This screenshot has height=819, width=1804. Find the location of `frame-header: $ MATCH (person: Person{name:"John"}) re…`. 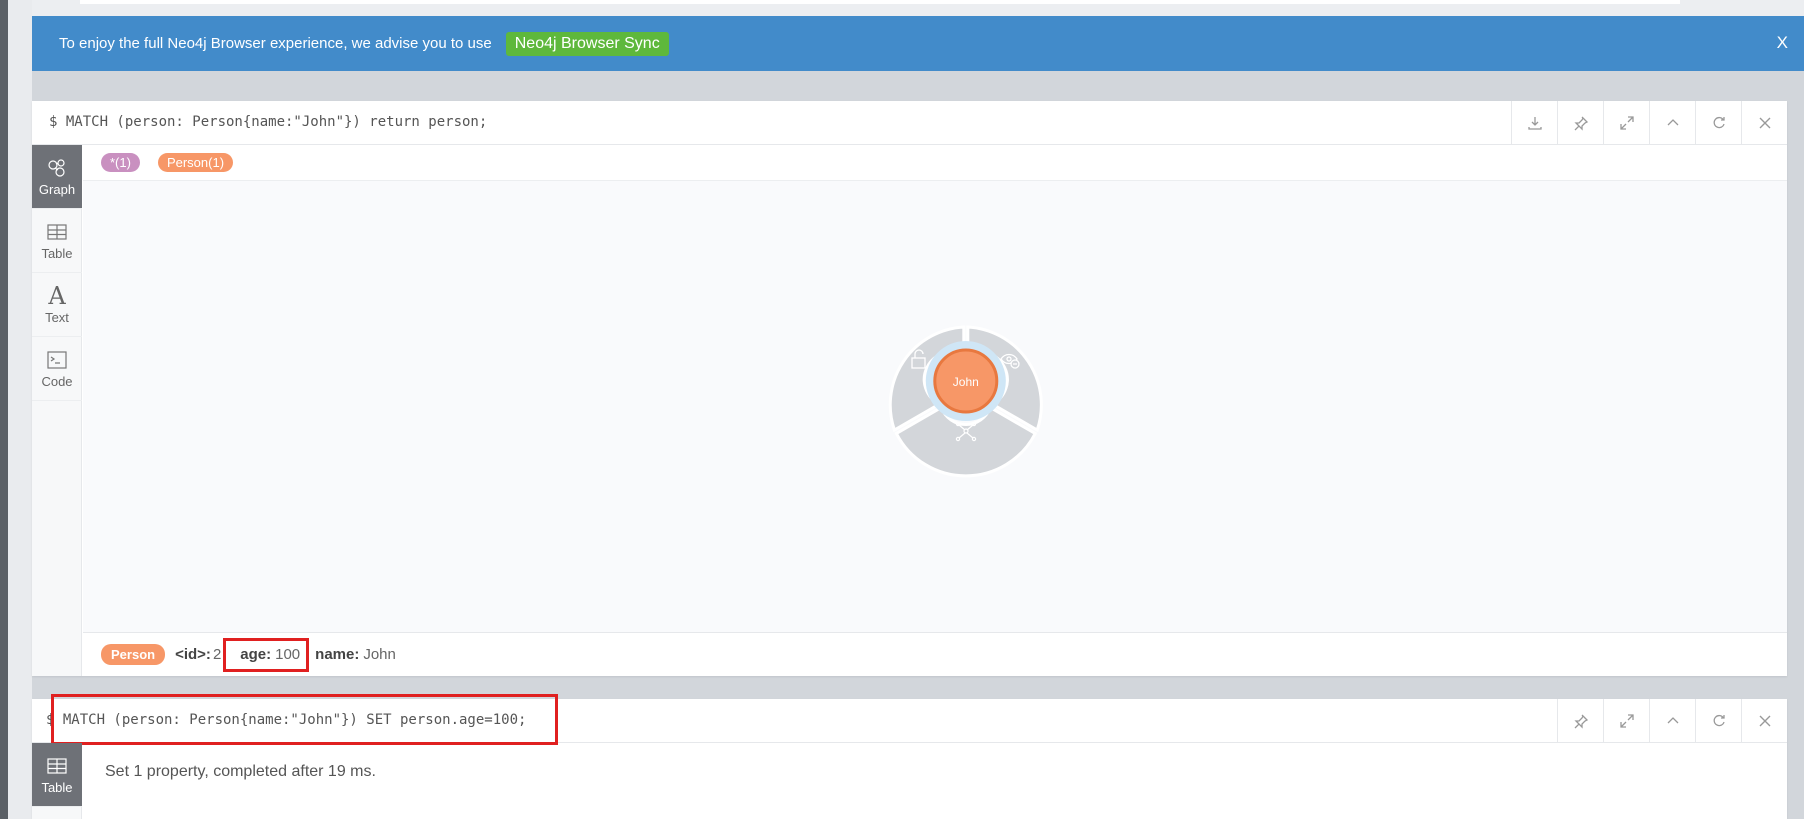

frame-header: $ MATCH (person: Person{name:"John"}) re… is located at coordinates (909, 123).